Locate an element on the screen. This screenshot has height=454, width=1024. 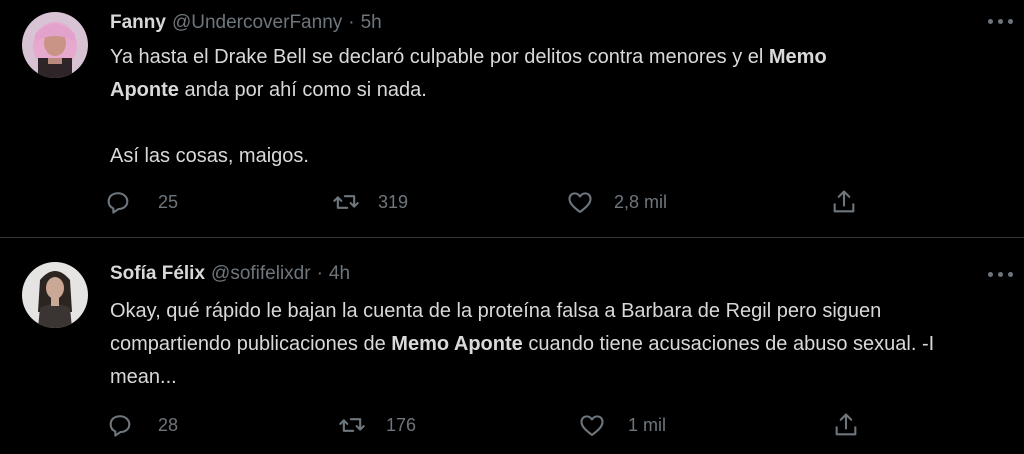
action-bar: 28 176 1 mil is located at coordinates (489, 425).